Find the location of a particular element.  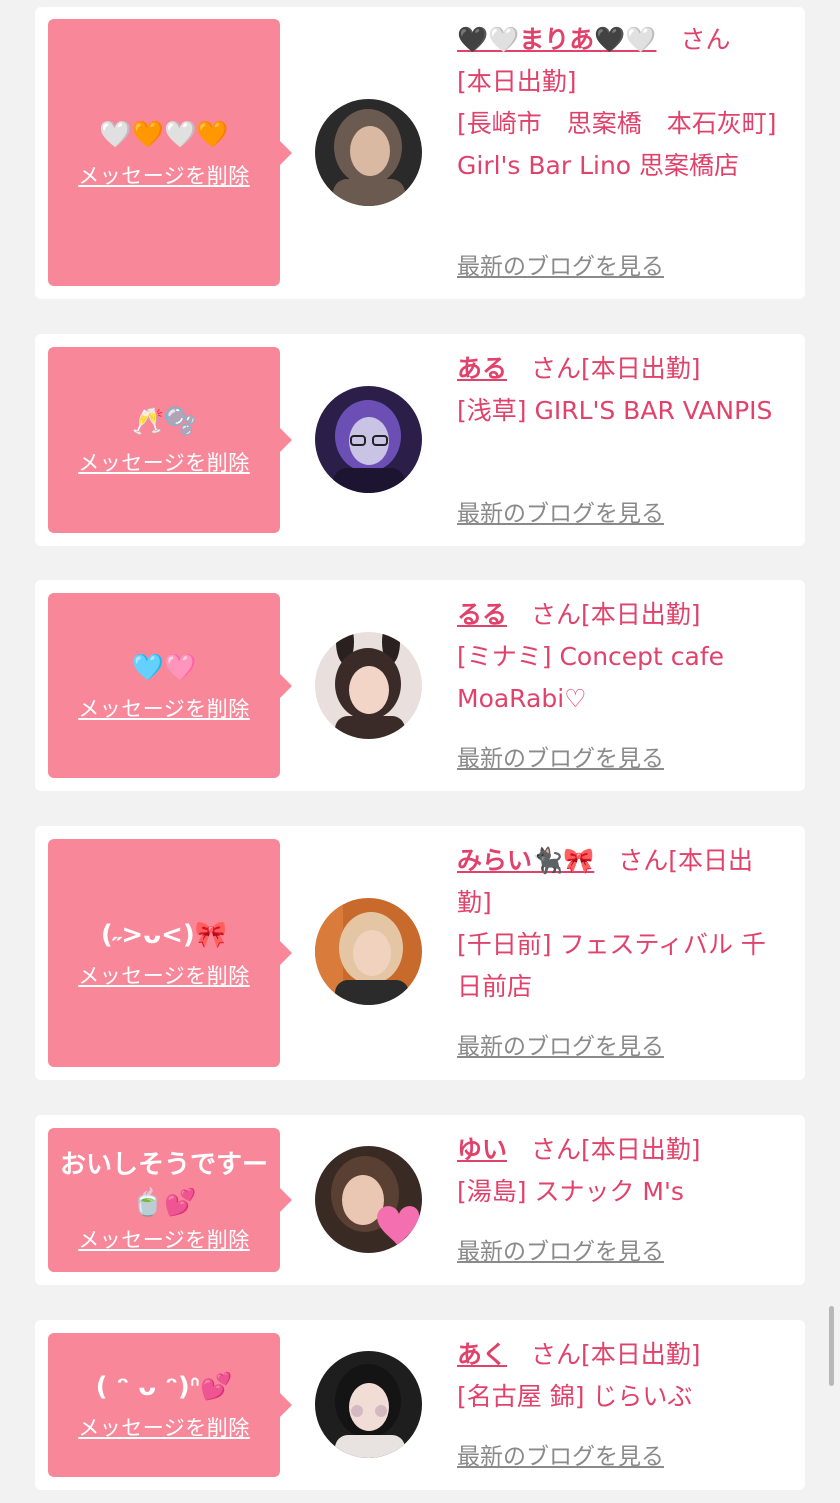

message-text: 🤍🧡🤍🧡 is located at coordinates (164, 134).